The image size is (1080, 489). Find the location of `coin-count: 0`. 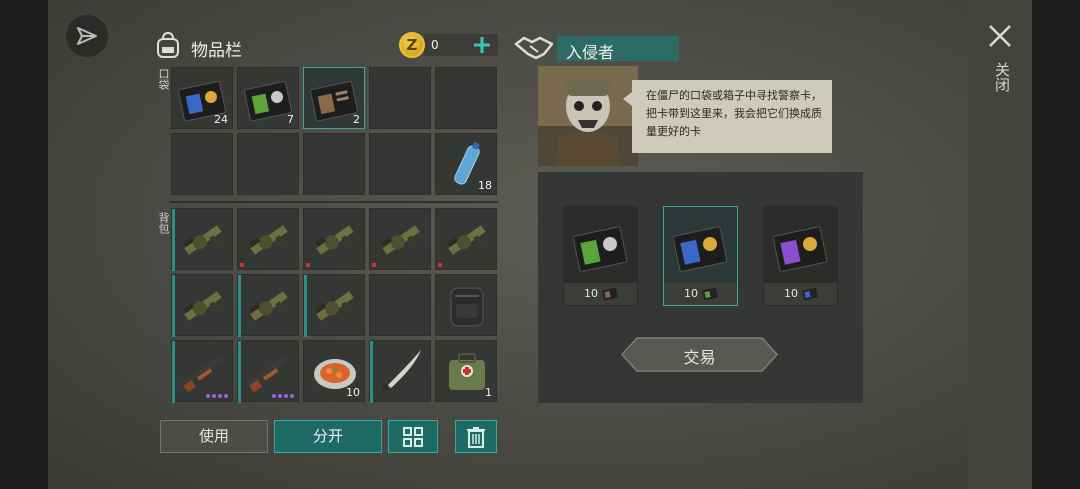

coin-count: 0 is located at coordinates (435, 45).